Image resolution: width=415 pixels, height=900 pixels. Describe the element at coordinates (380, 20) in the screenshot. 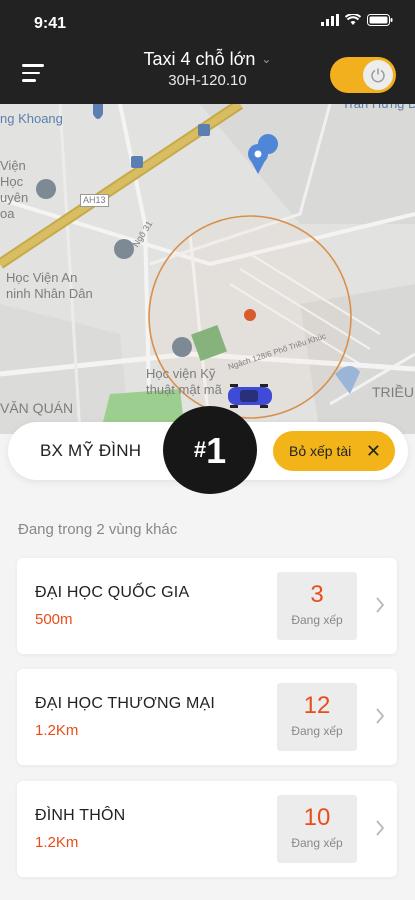

I see `battery-icon` at that location.